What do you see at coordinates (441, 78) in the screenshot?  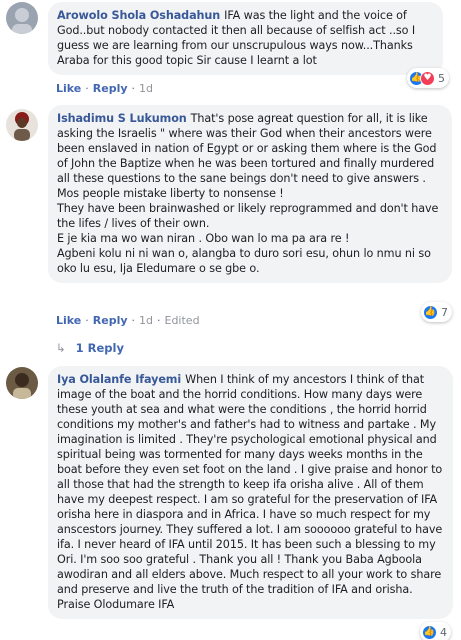 I see `reaction-count: 5` at bounding box center [441, 78].